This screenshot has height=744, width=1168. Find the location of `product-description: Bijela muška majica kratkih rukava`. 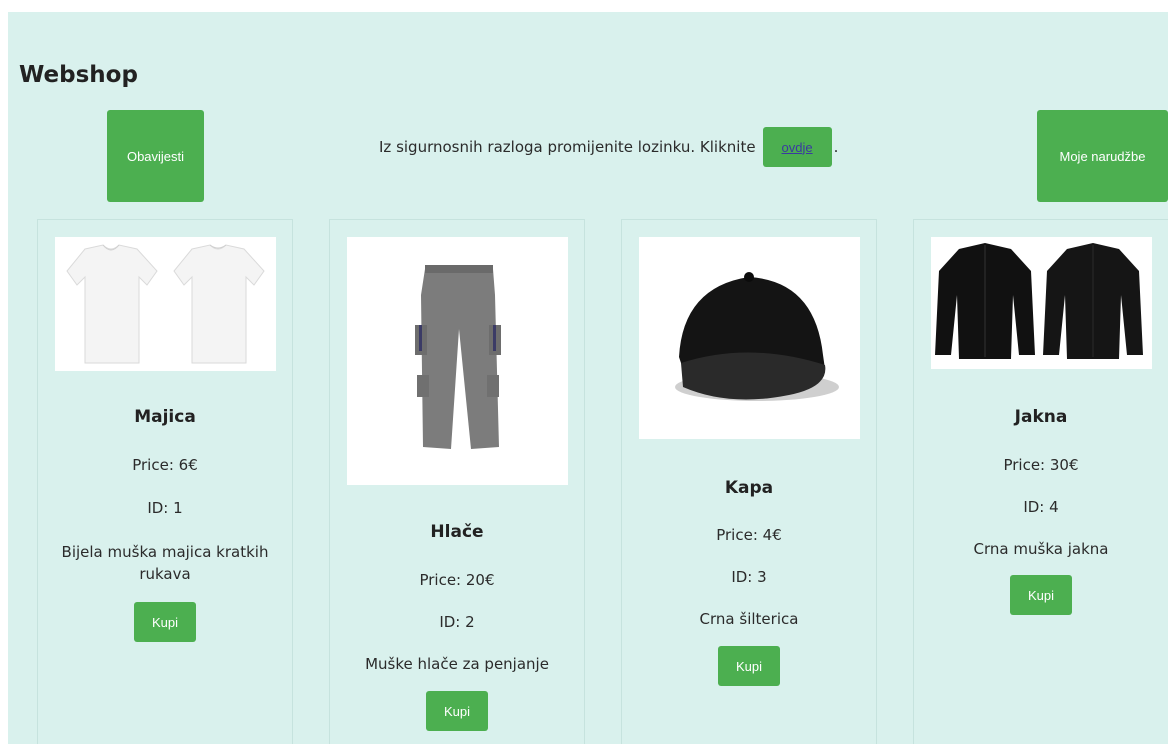

product-description: Bijela muška majica kratkih rukava is located at coordinates (165, 563).